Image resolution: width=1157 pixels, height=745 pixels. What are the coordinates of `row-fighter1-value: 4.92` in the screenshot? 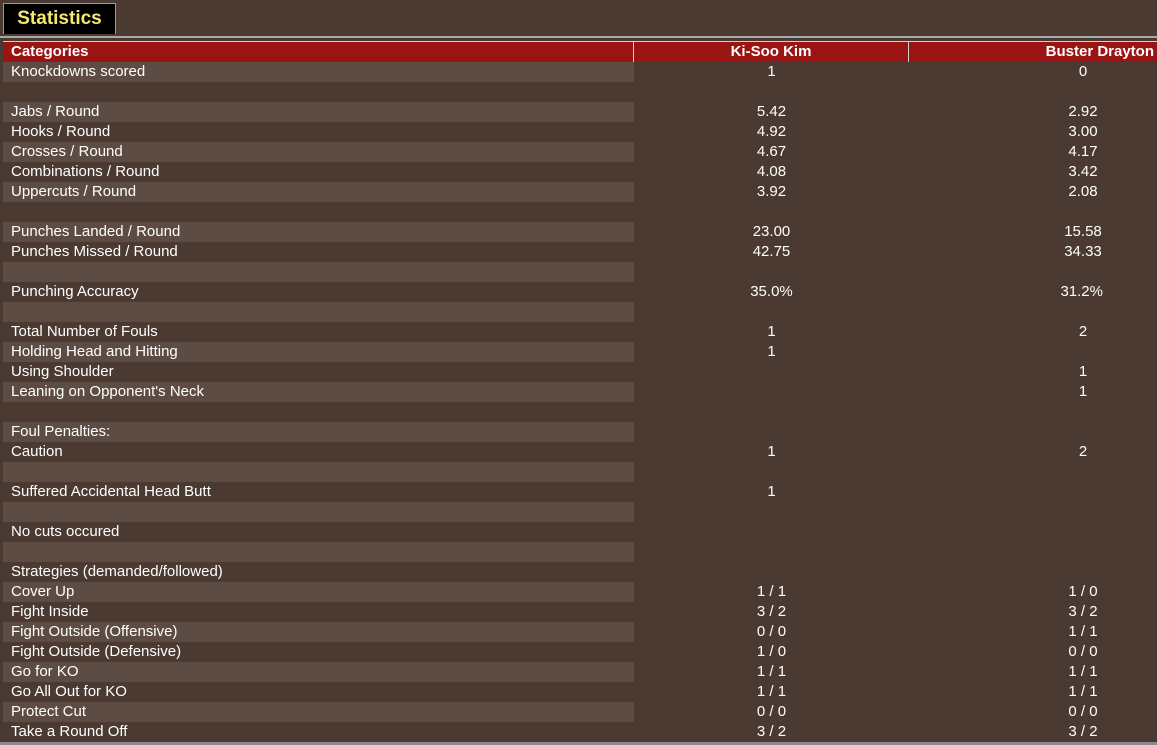 It's located at (771, 131).